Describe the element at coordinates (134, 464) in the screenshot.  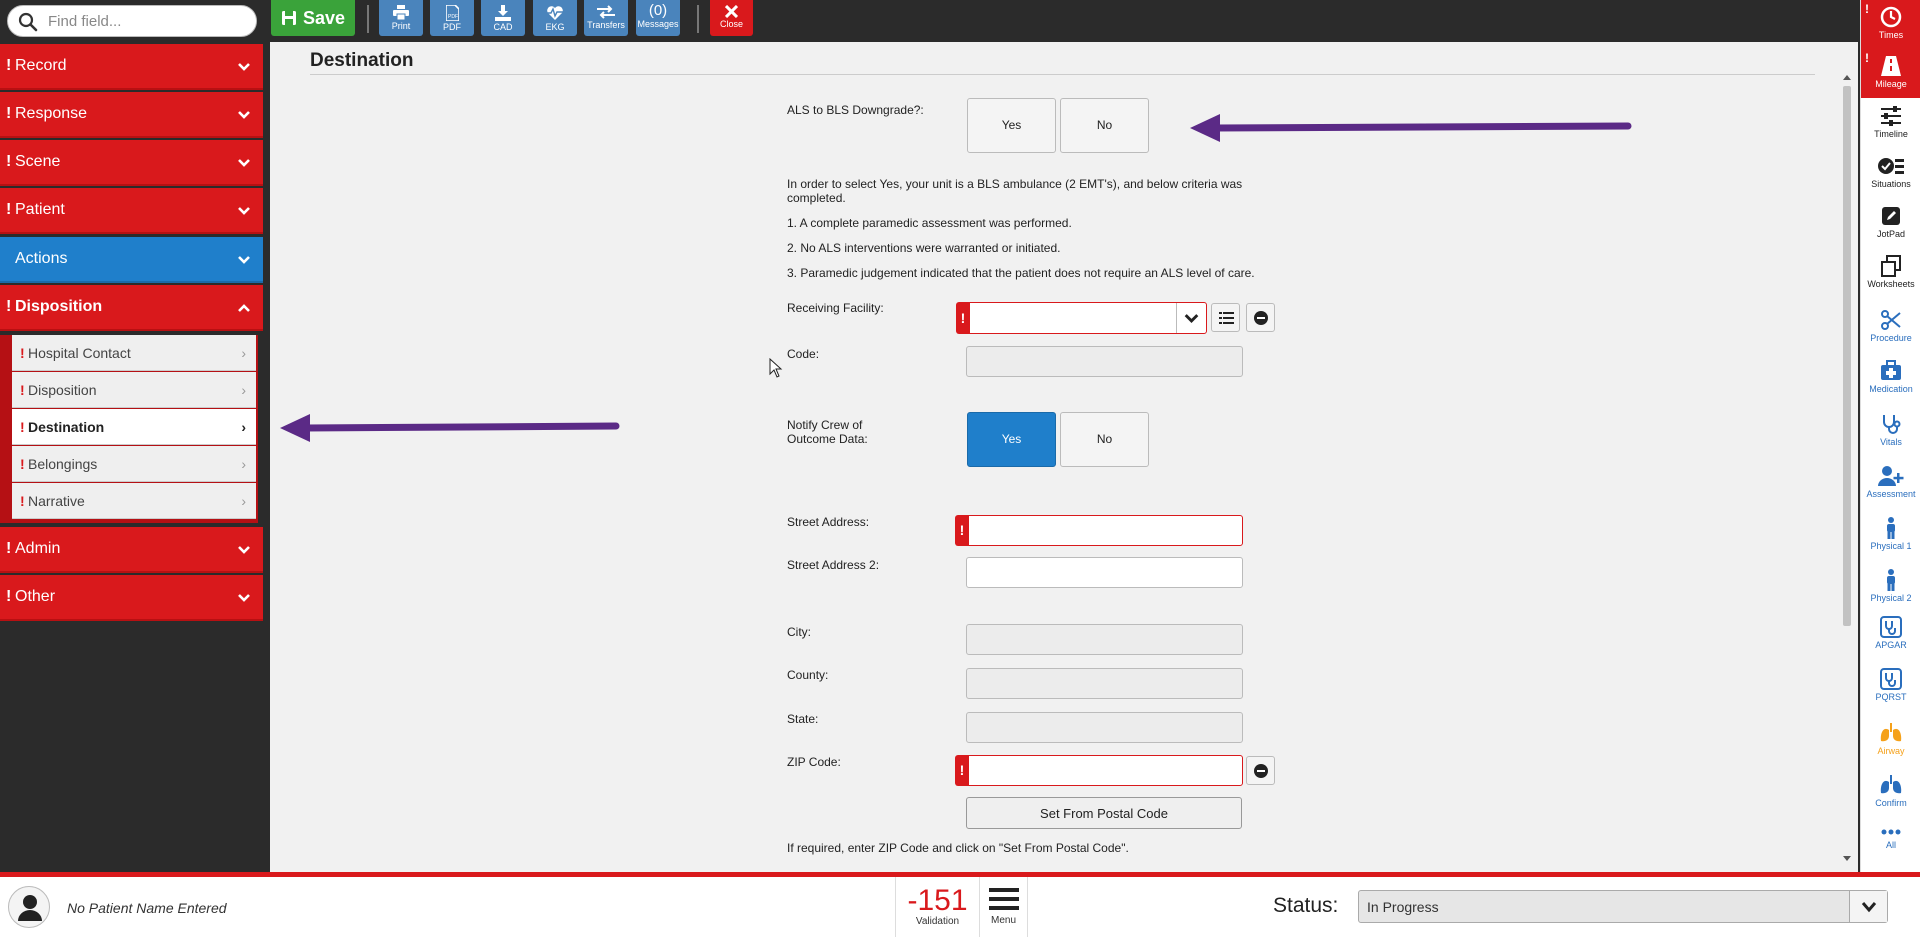
I see `subsection-belongings: ! Belongings ›` at that location.